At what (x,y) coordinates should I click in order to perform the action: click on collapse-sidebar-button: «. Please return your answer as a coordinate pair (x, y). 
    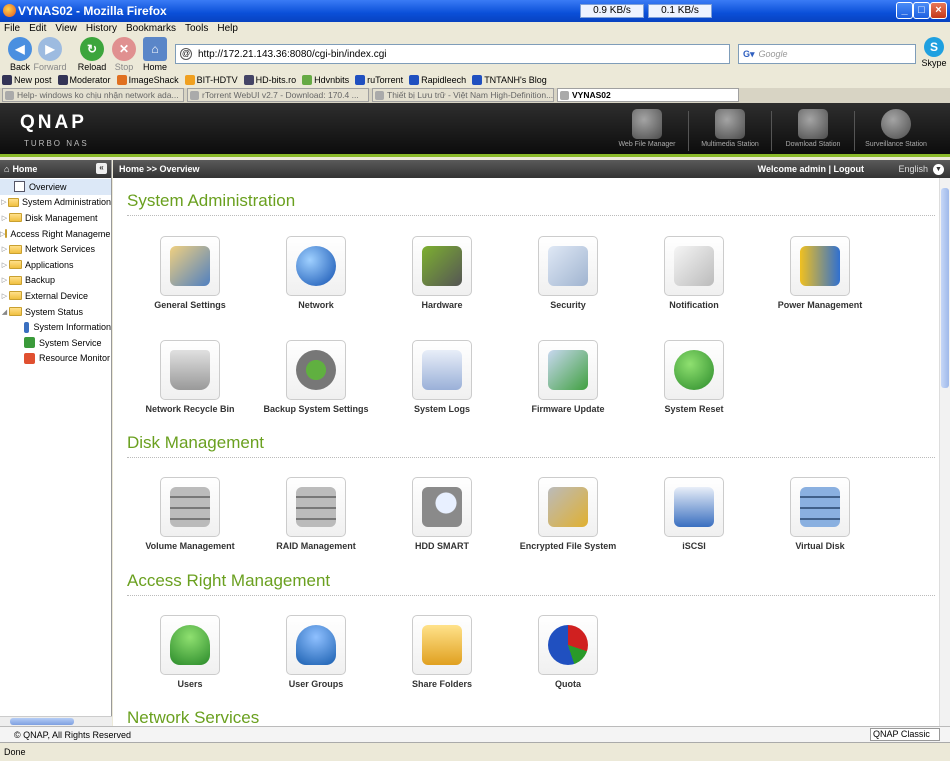
    Looking at the image, I should click on (101, 168).